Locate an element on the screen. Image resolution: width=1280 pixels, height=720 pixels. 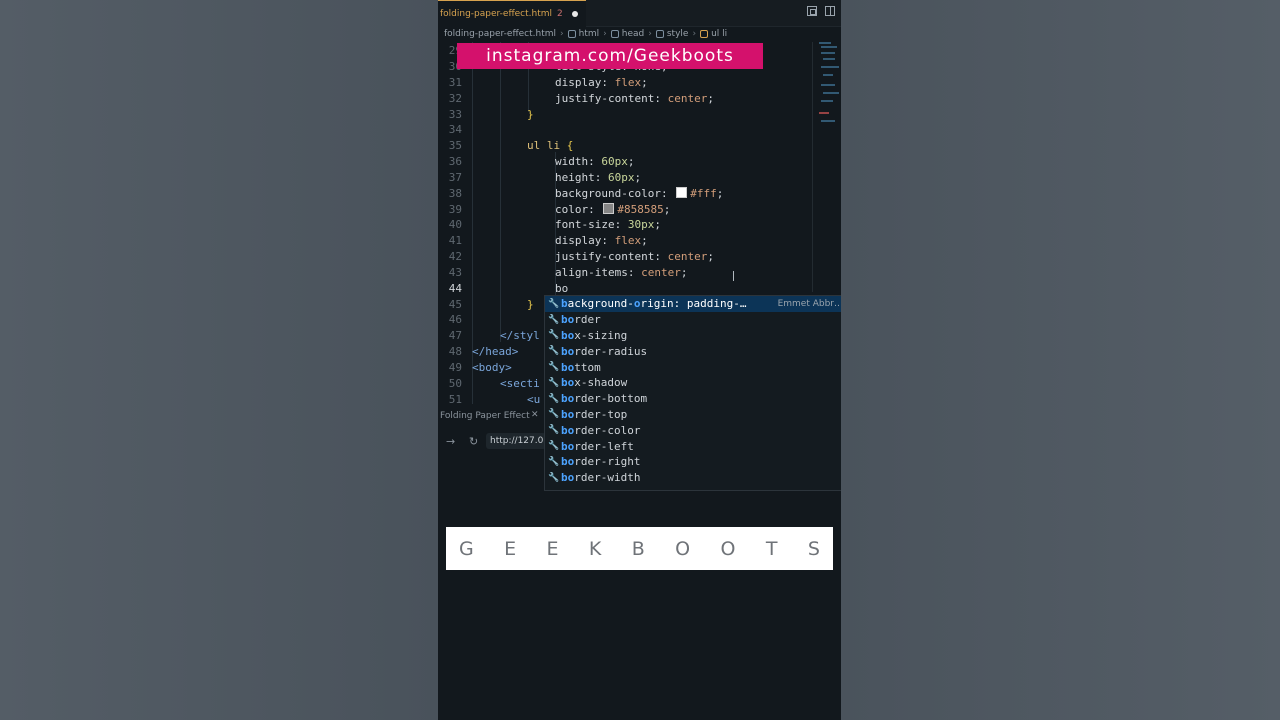
code-line-active: bo is located at coordinates (561, 288).